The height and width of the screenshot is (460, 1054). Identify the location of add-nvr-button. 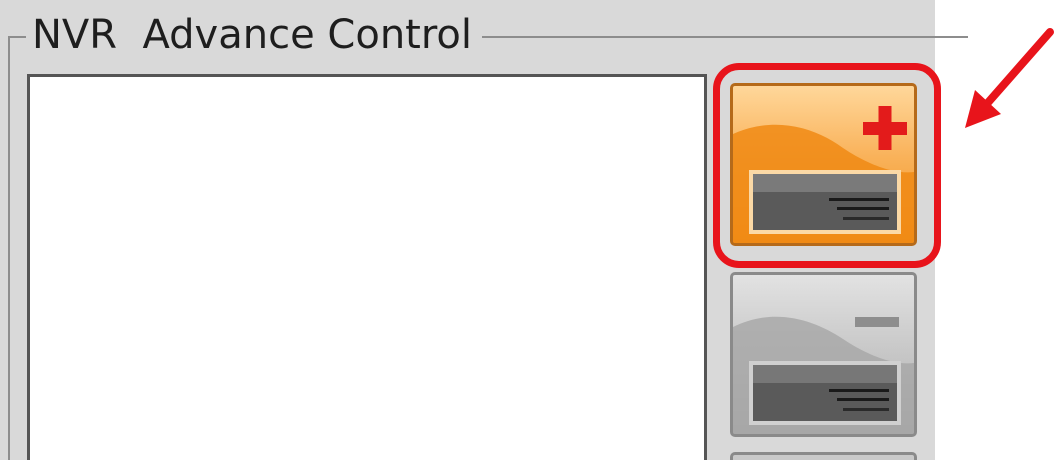
(823, 164).